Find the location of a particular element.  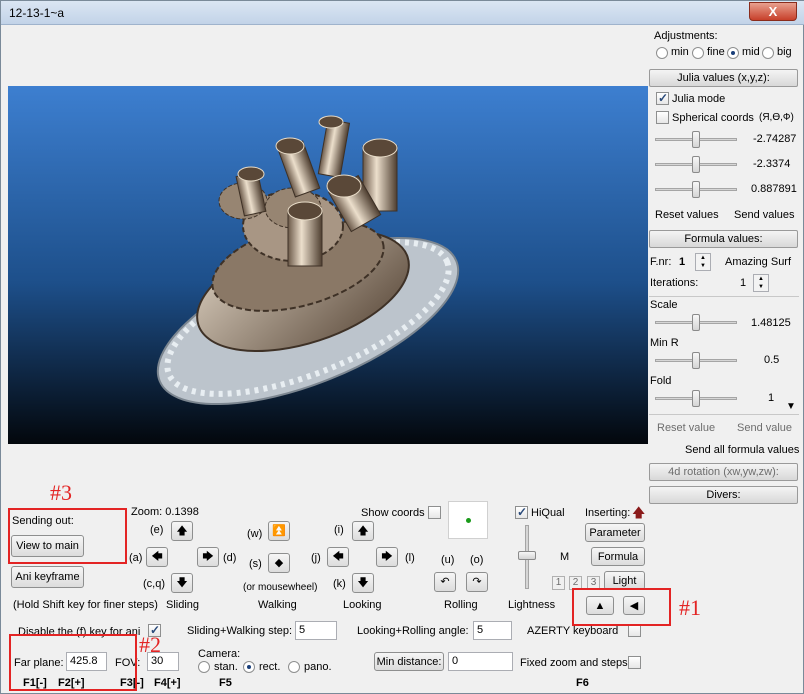

annotation-label-3: #3 is located at coordinates (61, 492).